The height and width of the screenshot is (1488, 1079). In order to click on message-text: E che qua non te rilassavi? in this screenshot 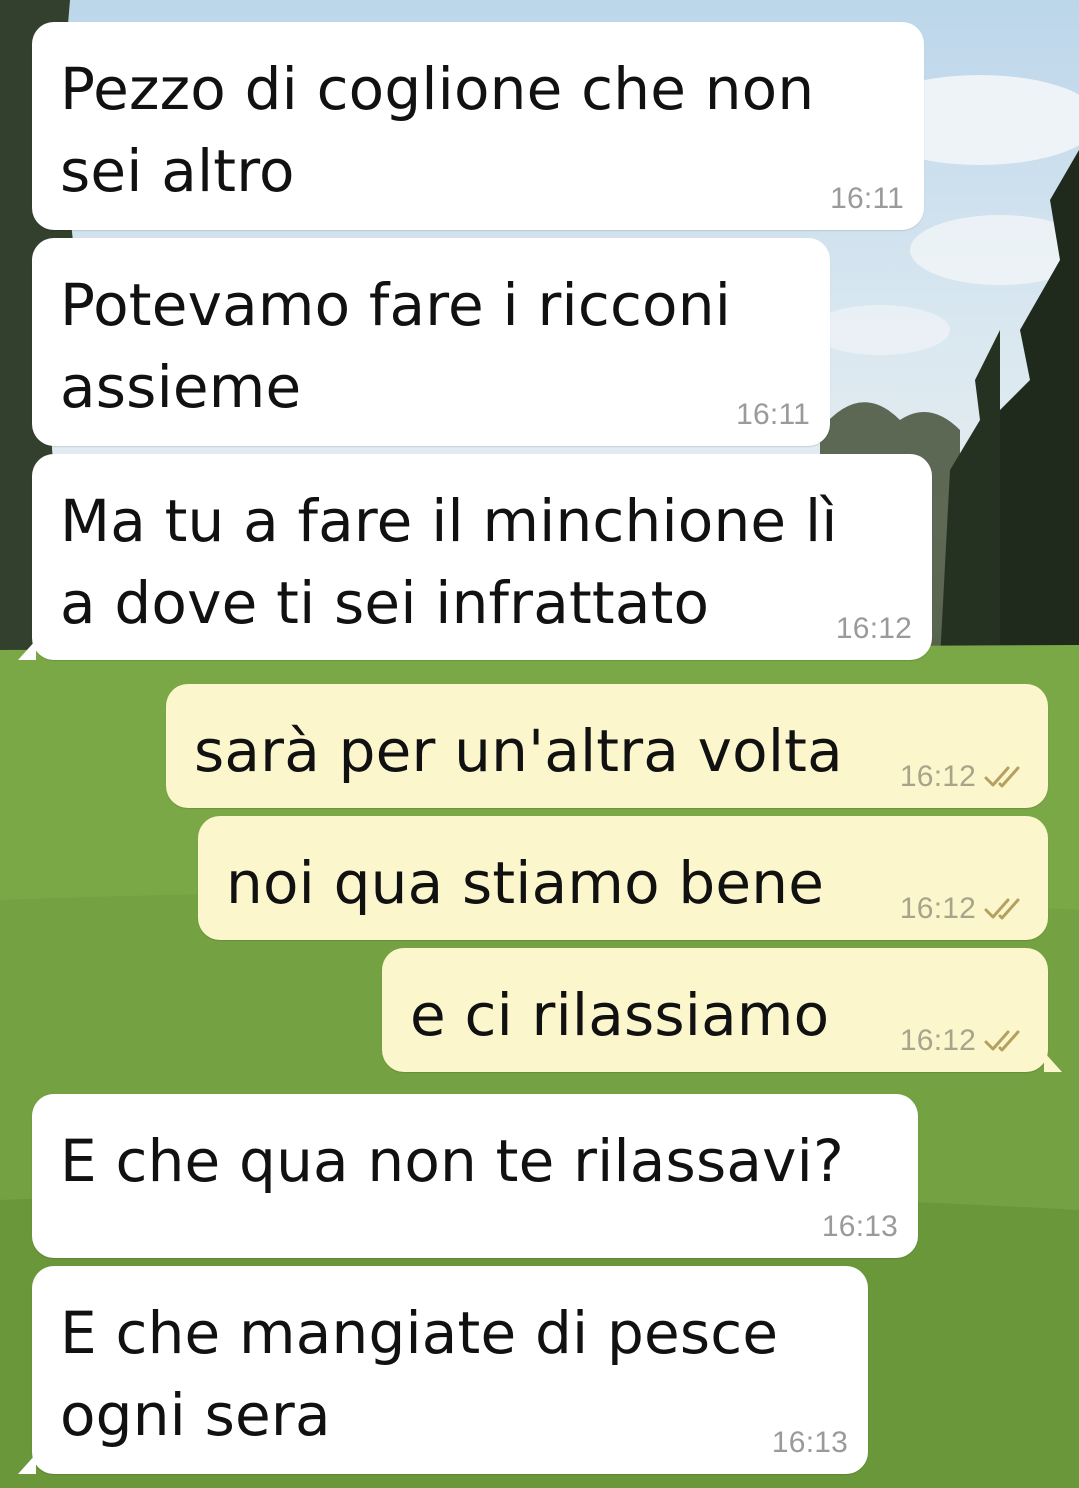, I will do `click(452, 1161)`.